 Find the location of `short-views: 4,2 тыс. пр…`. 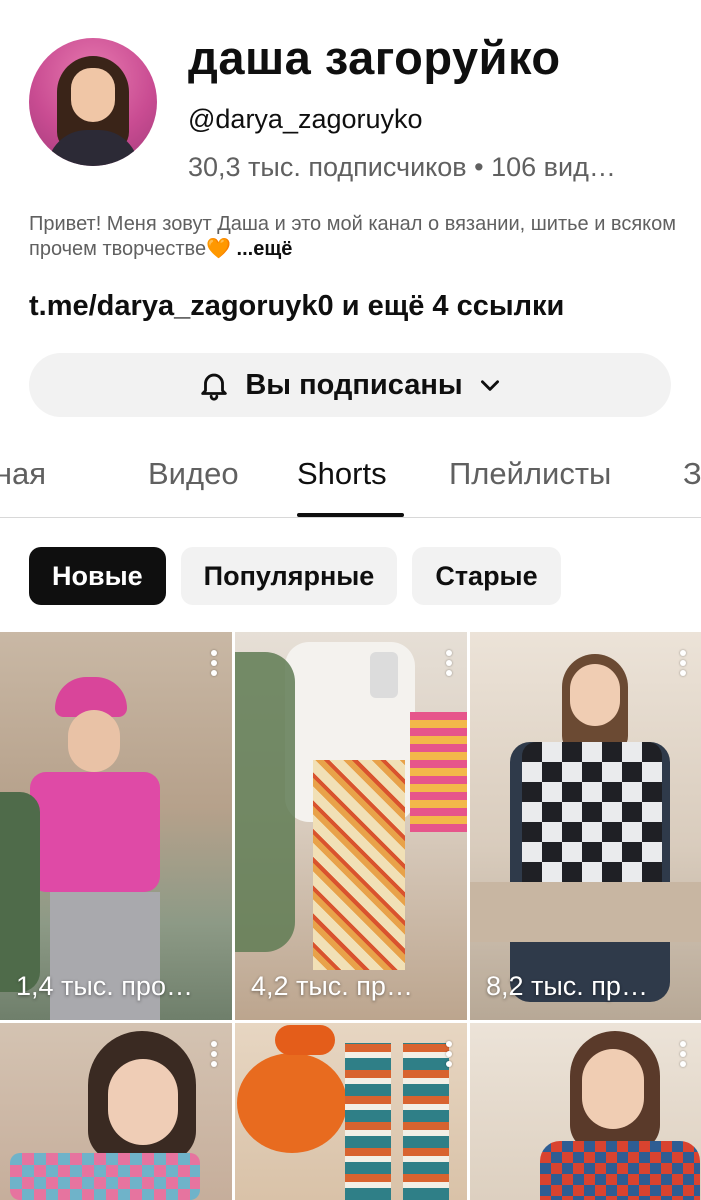

short-views: 4,2 тыс. пр… is located at coordinates (332, 986).